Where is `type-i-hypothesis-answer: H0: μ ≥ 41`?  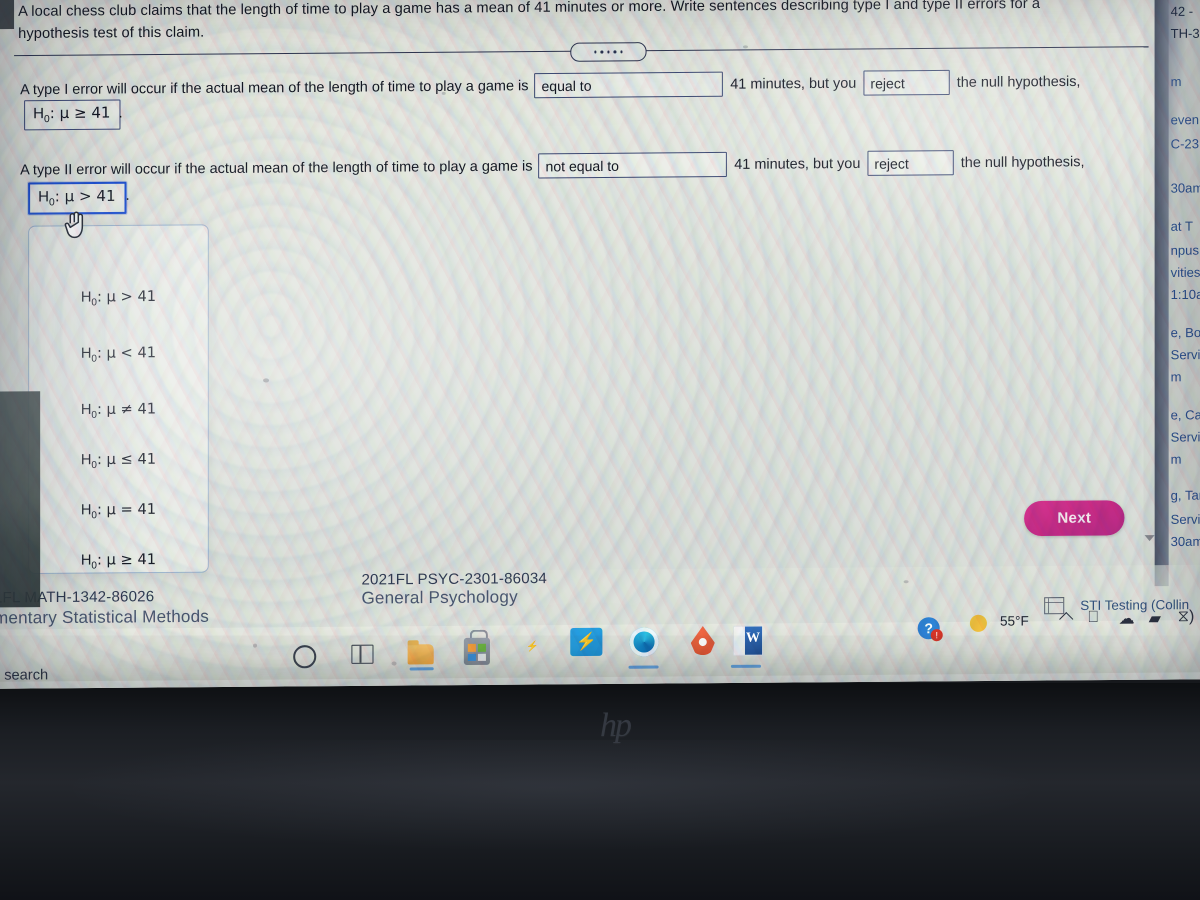
type-i-hypothesis-answer: H0: μ ≥ 41 is located at coordinates (72, 115).